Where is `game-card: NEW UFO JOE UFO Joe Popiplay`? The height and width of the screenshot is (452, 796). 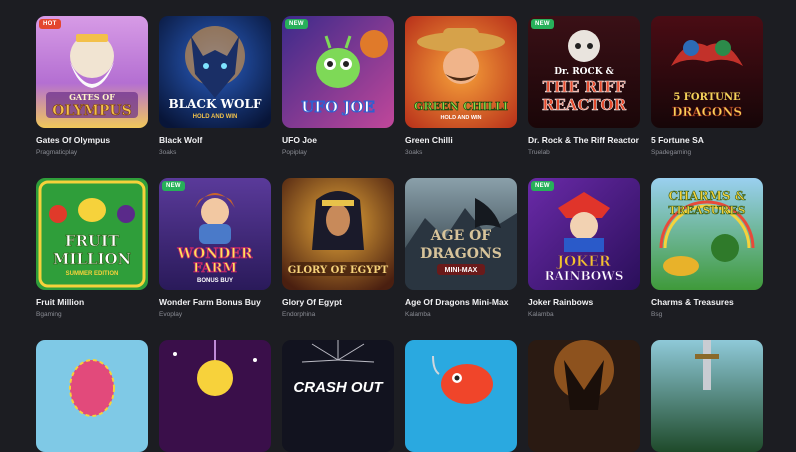
game-card: NEW UFO JOE UFO Joe Popiplay is located at coordinates (338, 97).